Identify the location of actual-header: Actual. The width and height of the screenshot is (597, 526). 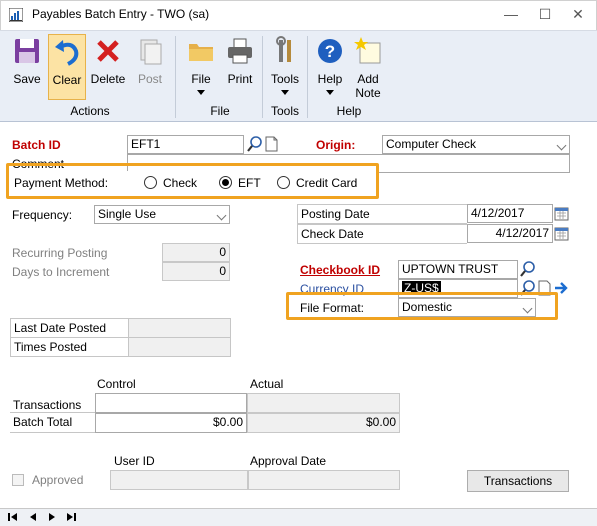
(267, 384).